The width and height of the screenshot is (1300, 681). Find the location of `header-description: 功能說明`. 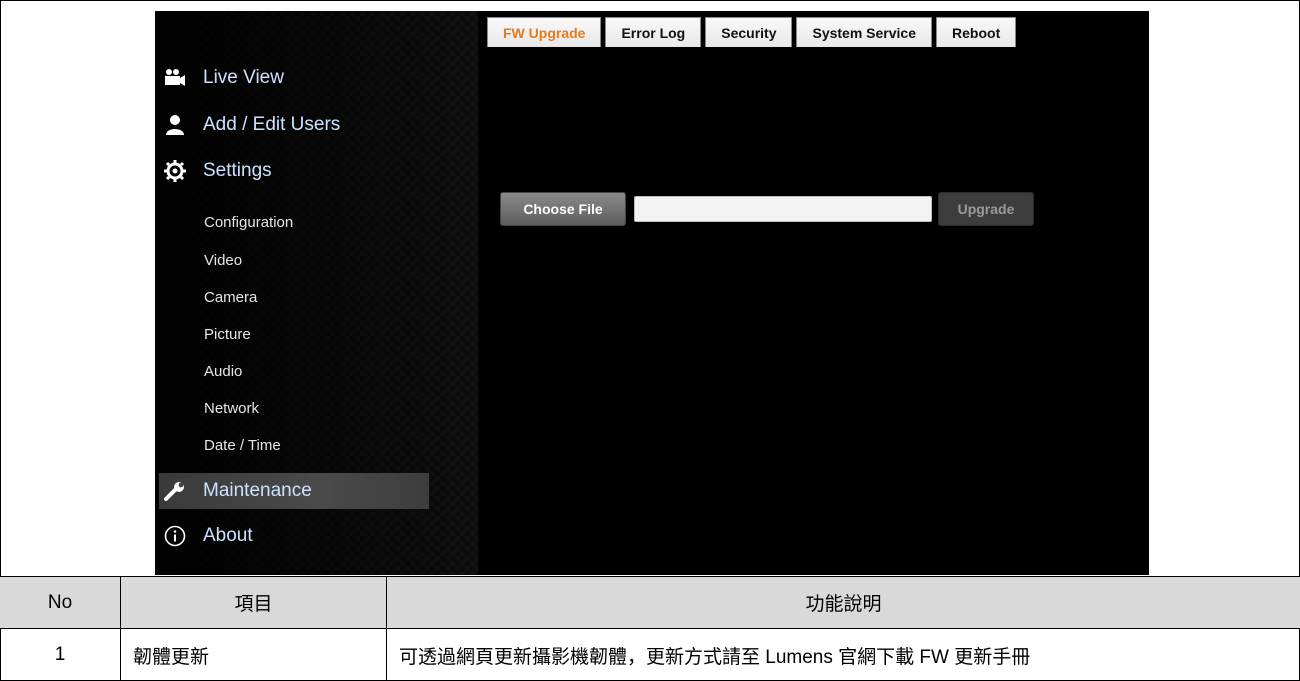

header-description: 功能說明 is located at coordinates (843, 603).